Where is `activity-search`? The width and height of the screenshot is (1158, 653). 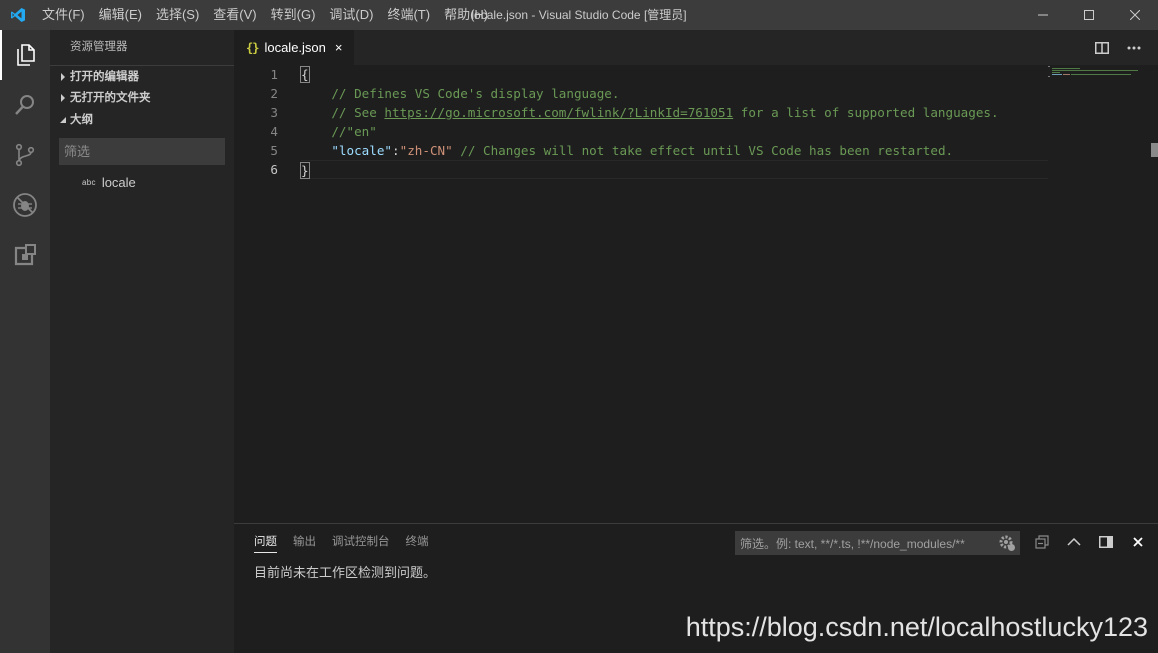 activity-search is located at coordinates (25, 105).